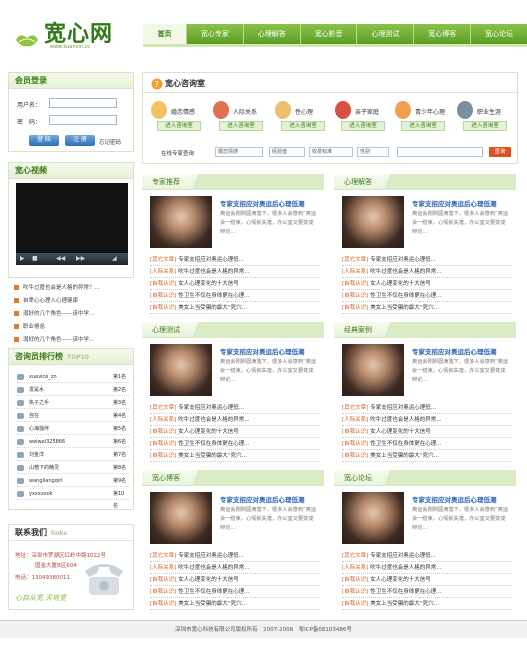 The height and width of the screenshot is (650, 527). What do you see at coordinates (73, 455) in the screenshot?
I see `ranking-row: 刘金洋 第7名` at bounding box center [73, 455].